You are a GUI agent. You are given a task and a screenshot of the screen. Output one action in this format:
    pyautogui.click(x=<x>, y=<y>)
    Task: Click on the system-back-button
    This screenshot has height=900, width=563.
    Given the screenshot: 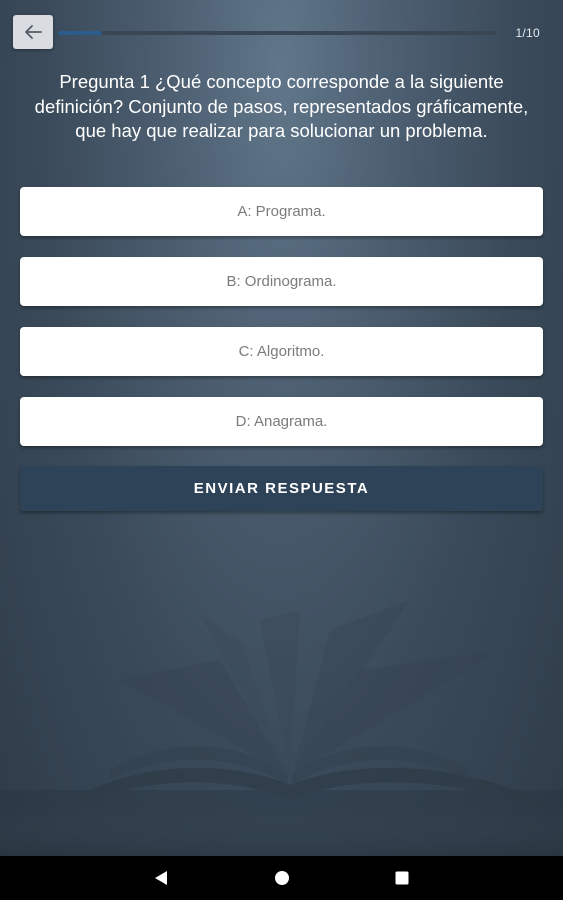 What is the action you would take?
    pyautogui.click(x=161, y=878)
    